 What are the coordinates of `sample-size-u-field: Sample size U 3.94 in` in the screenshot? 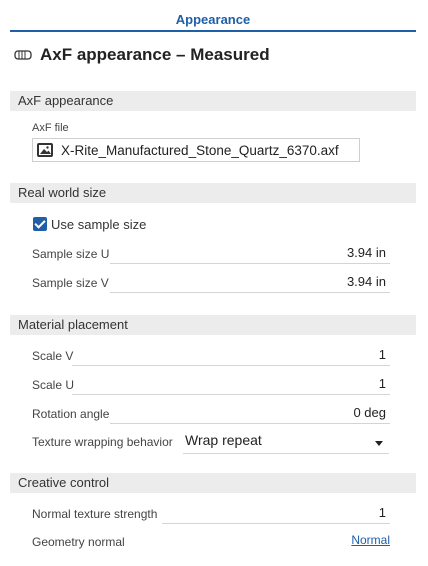 It's located at (211, 254).